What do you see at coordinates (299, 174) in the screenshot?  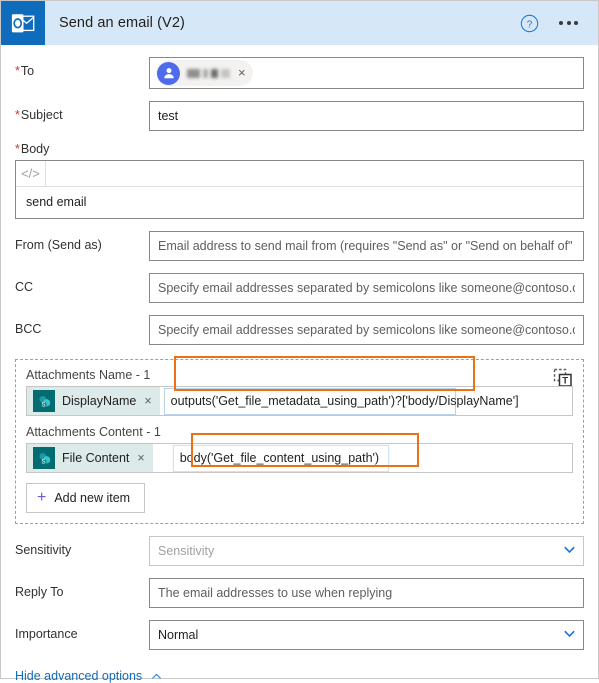 I see `body-editor-toolbar: </>` at bounding box center [299, 174].